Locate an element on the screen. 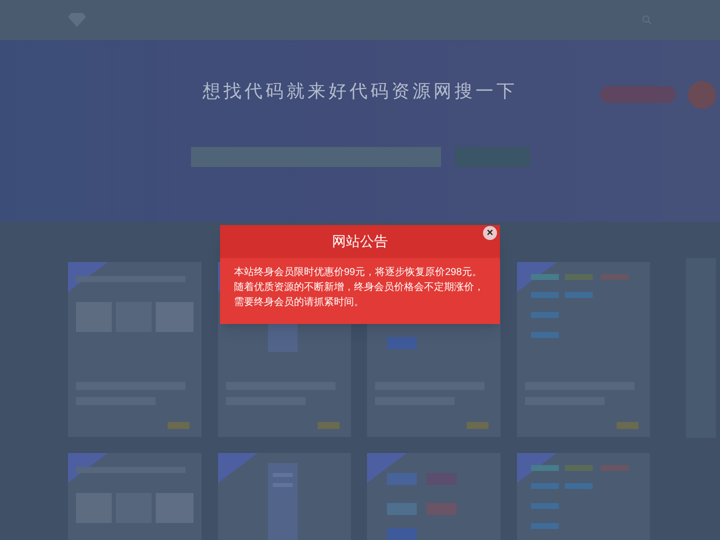 The image size is (720, 540). promo-button is located at coordinates (638, 94).